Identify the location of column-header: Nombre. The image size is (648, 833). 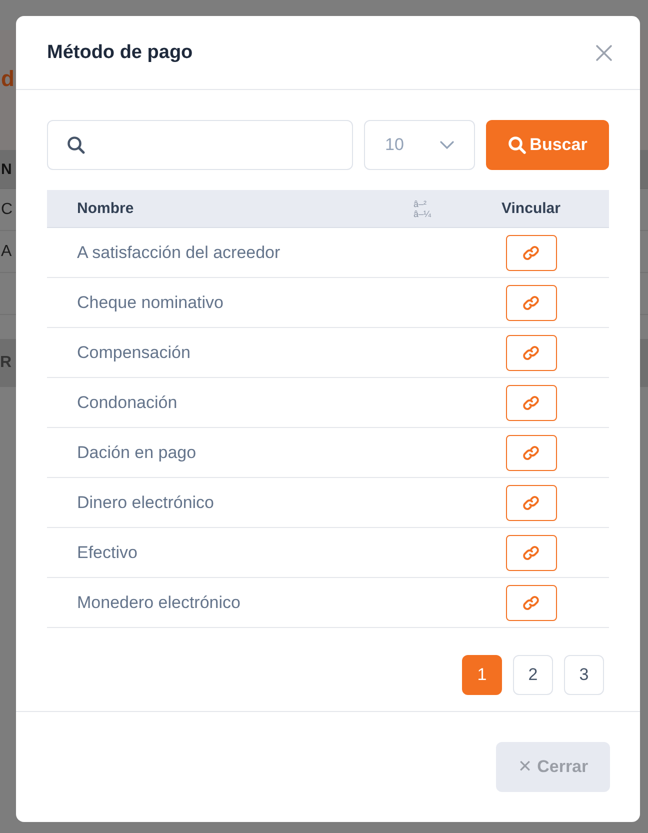
(105, 208).